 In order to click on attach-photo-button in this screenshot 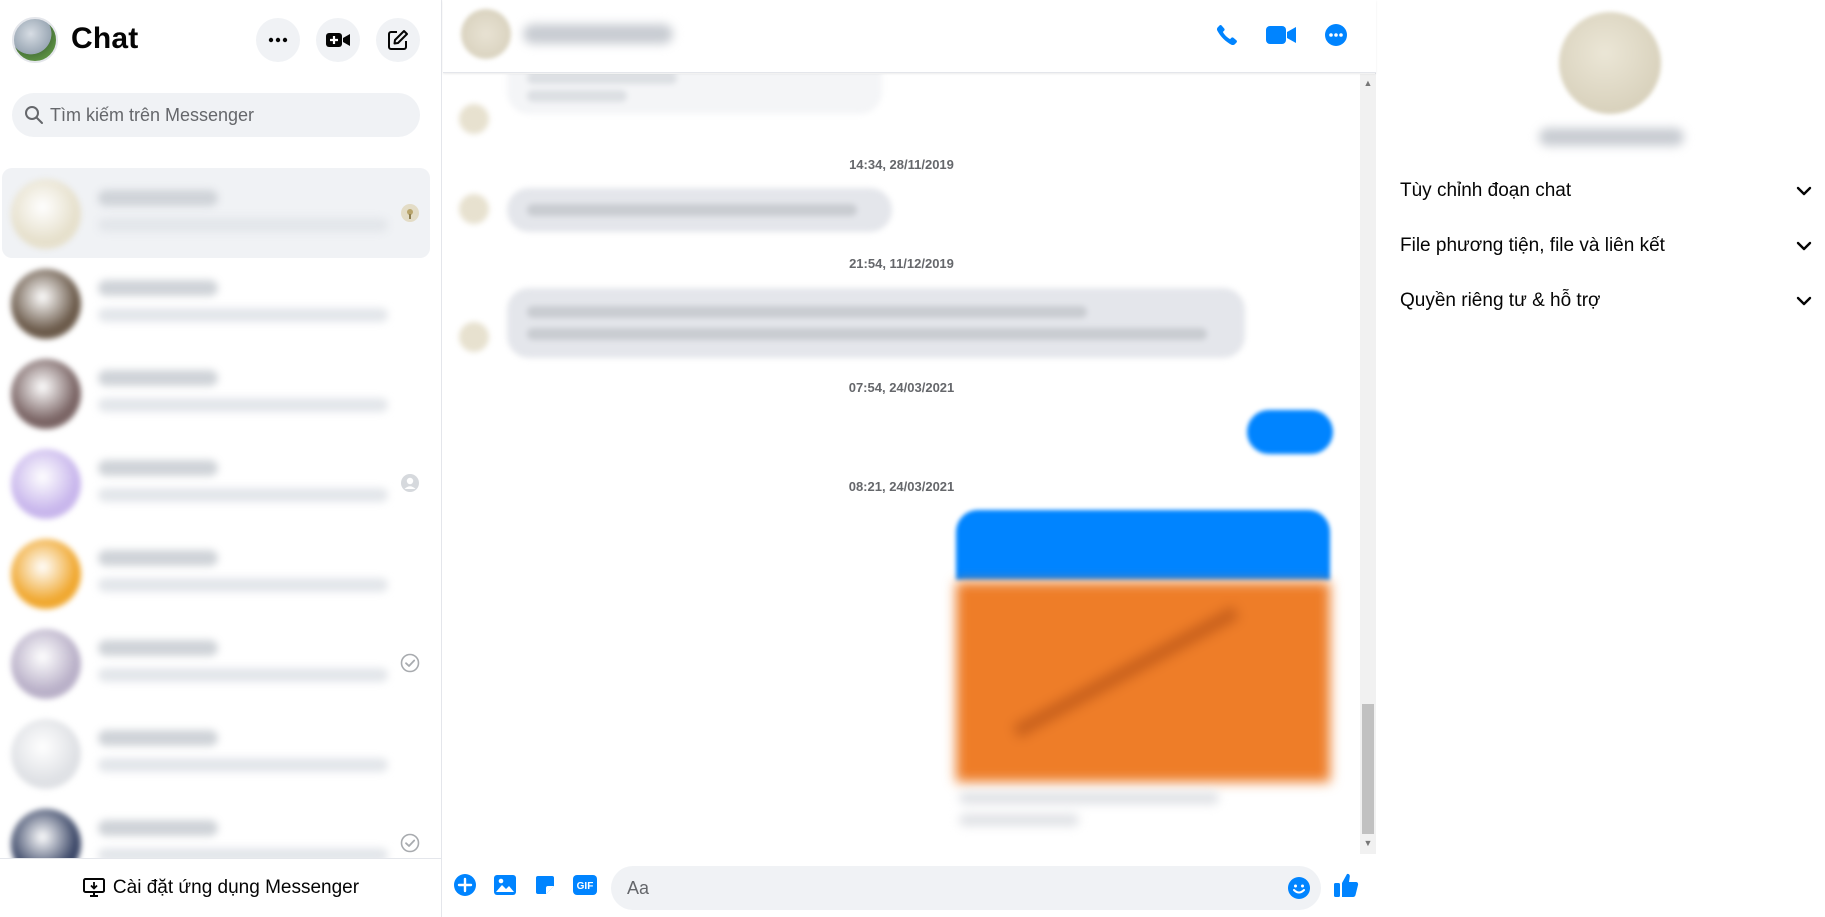, I will do `click(505, 885)`.